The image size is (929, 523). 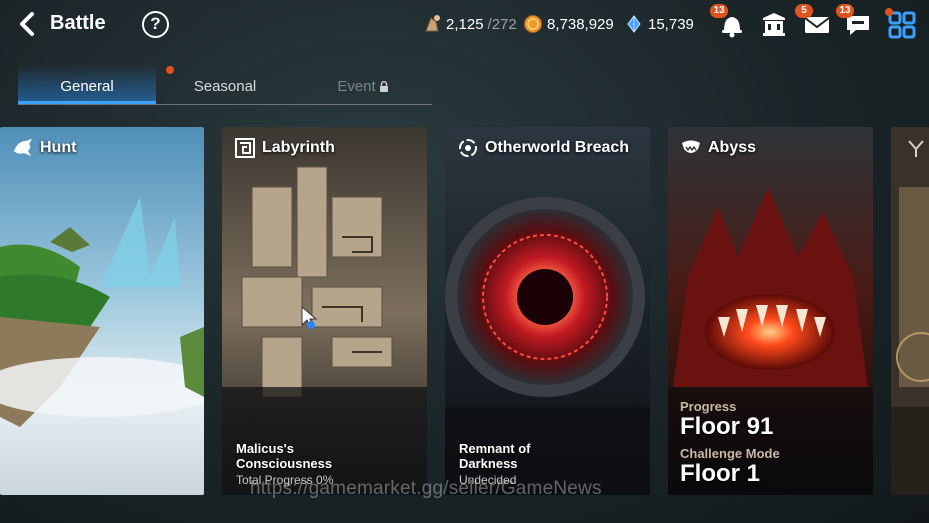 What do you see at coordinates (855, 22) in the screenshot?
I see `chat-button: 13` at bounding box center [855, 22].